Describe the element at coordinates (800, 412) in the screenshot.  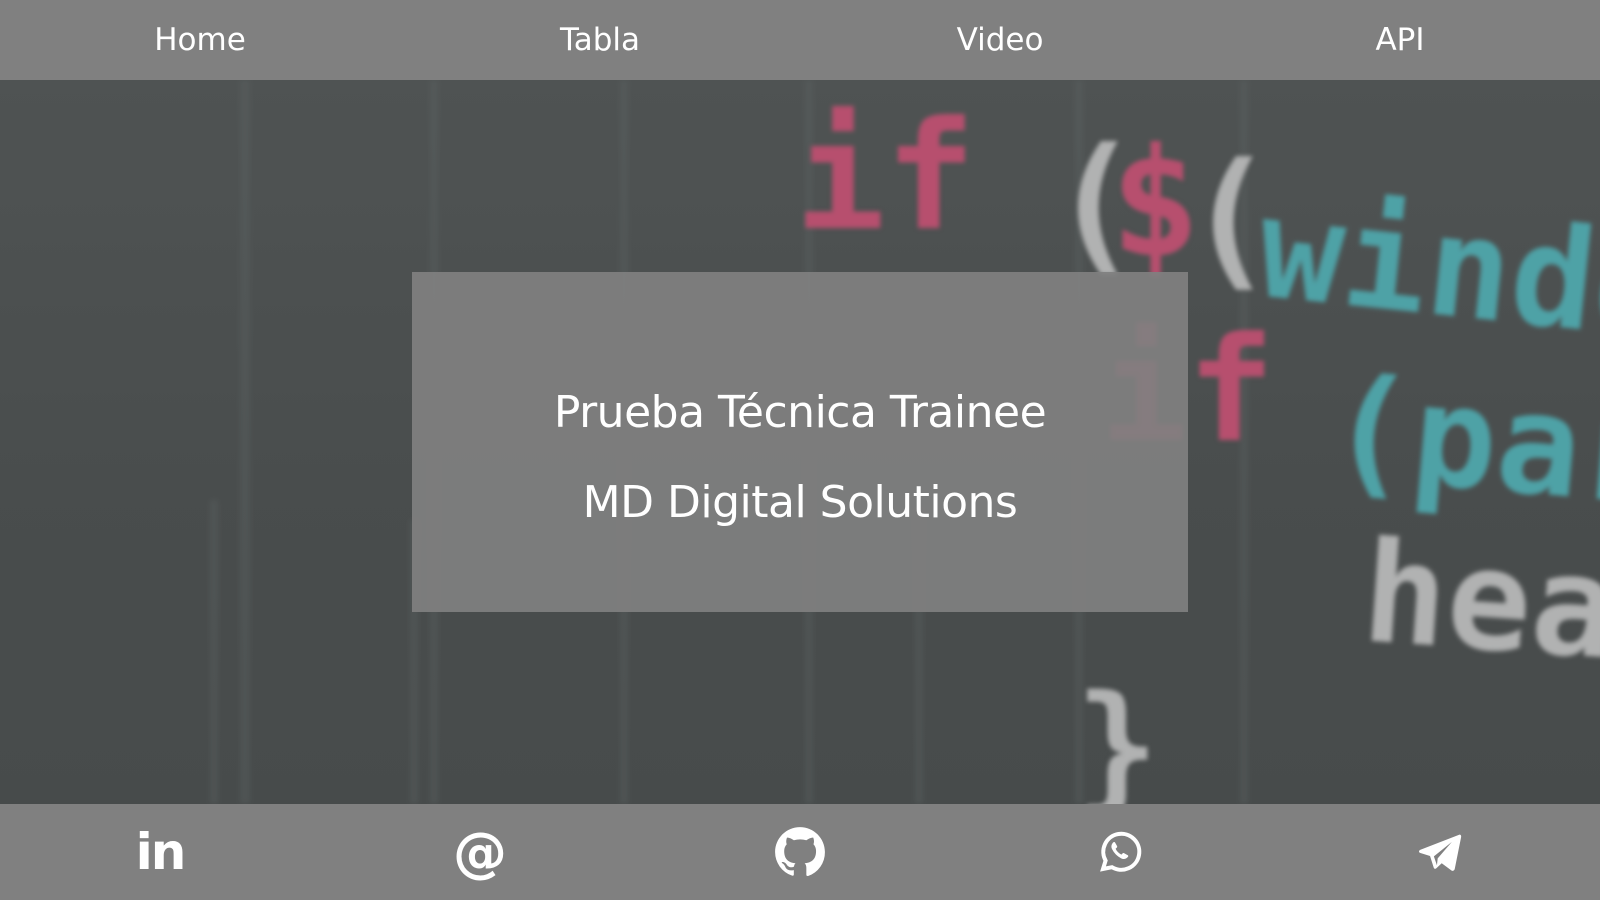
I see `card-title: Prueba Técnica Trainee` at that location.